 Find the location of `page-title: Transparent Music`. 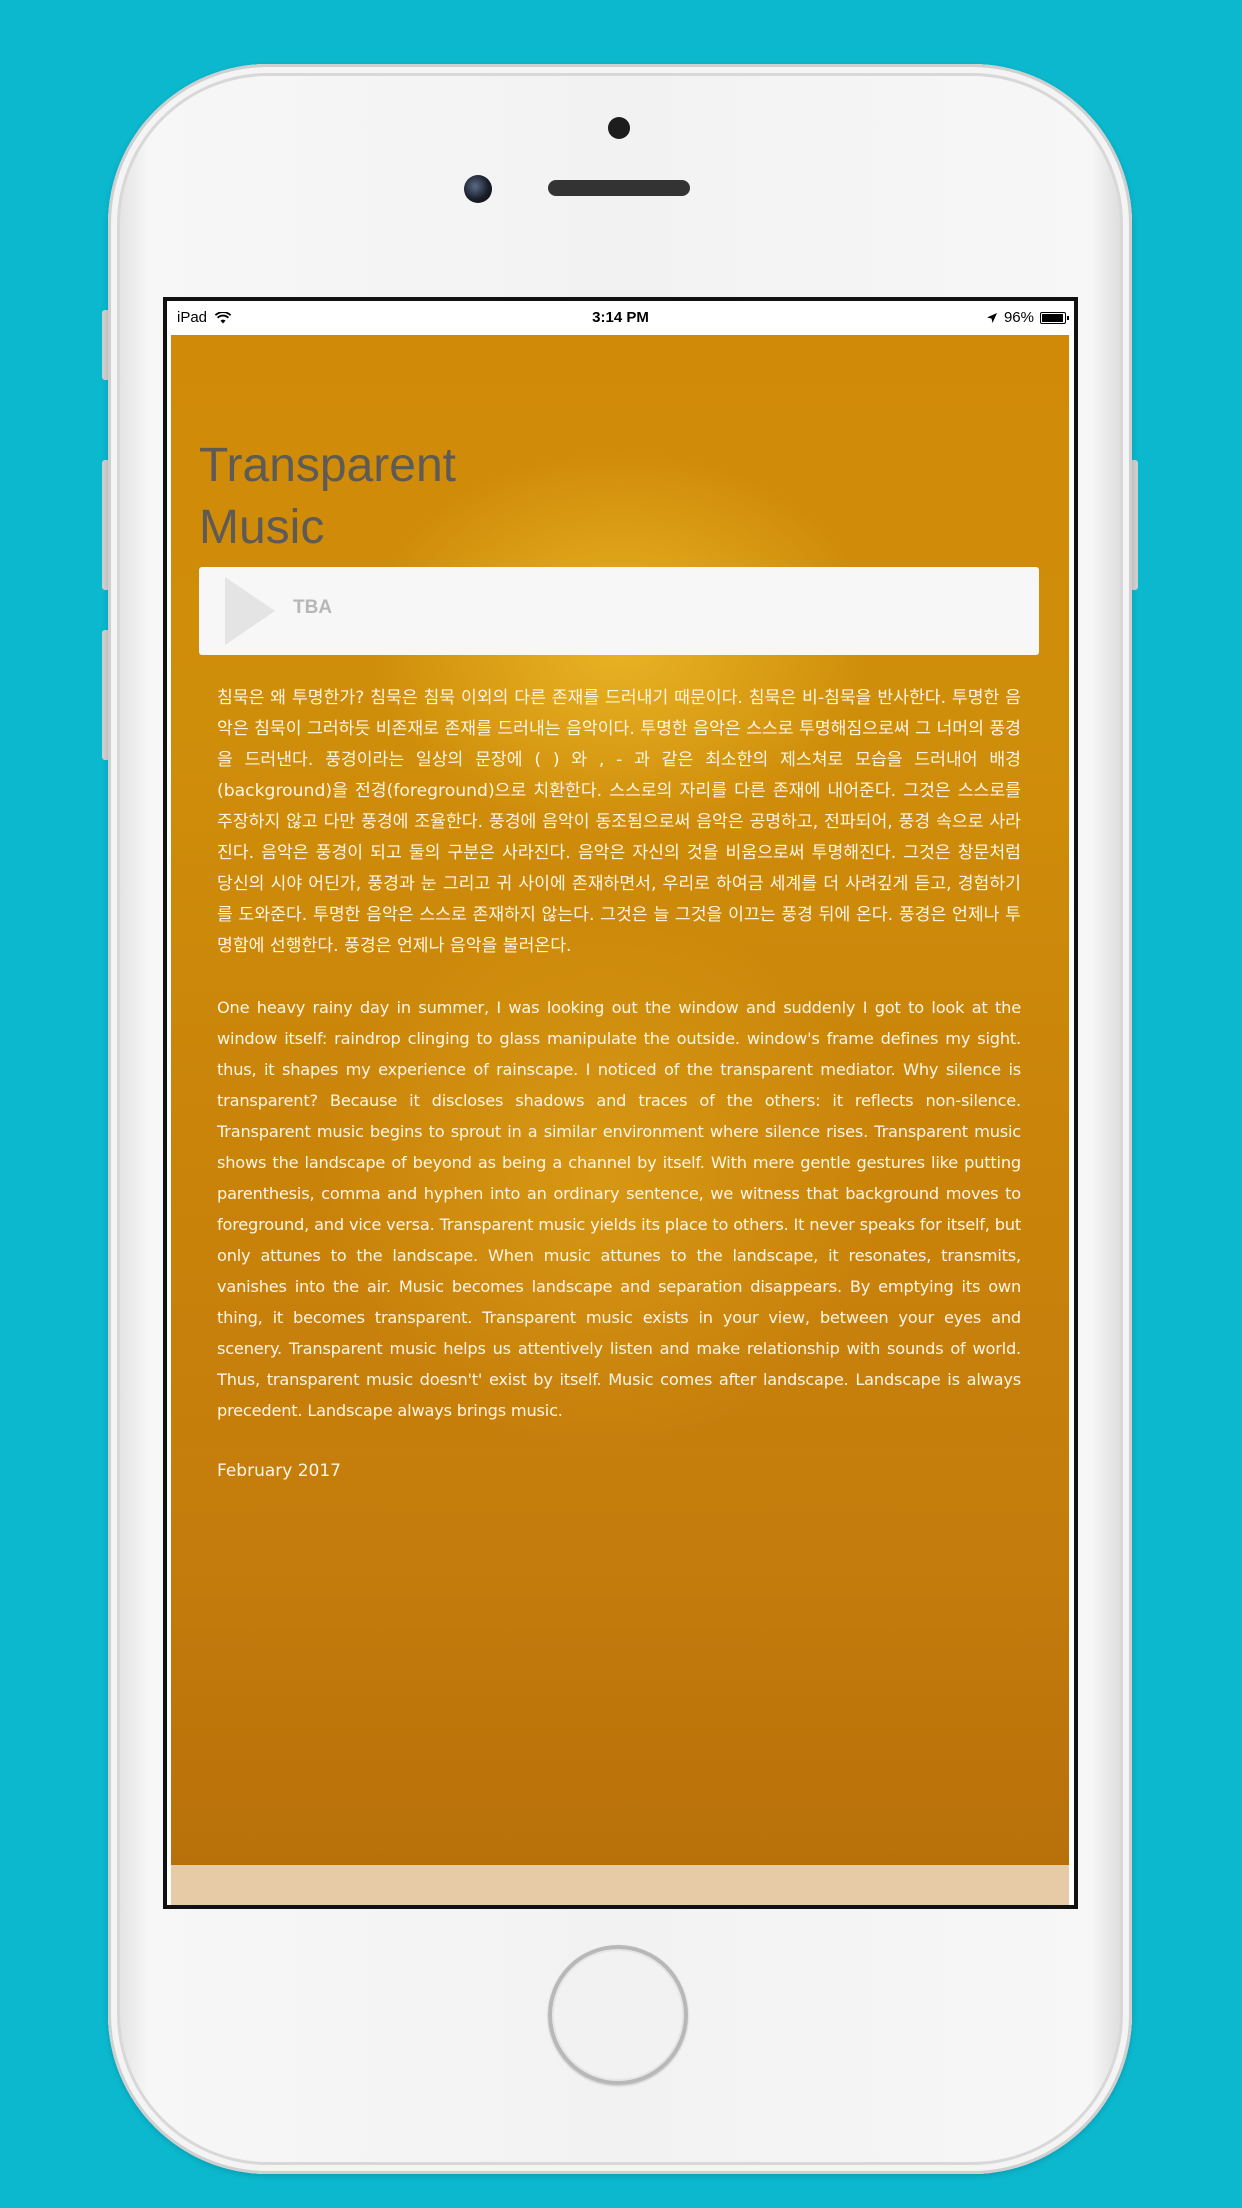

page-title: Transparent Music is located at coordinates (328, 496).